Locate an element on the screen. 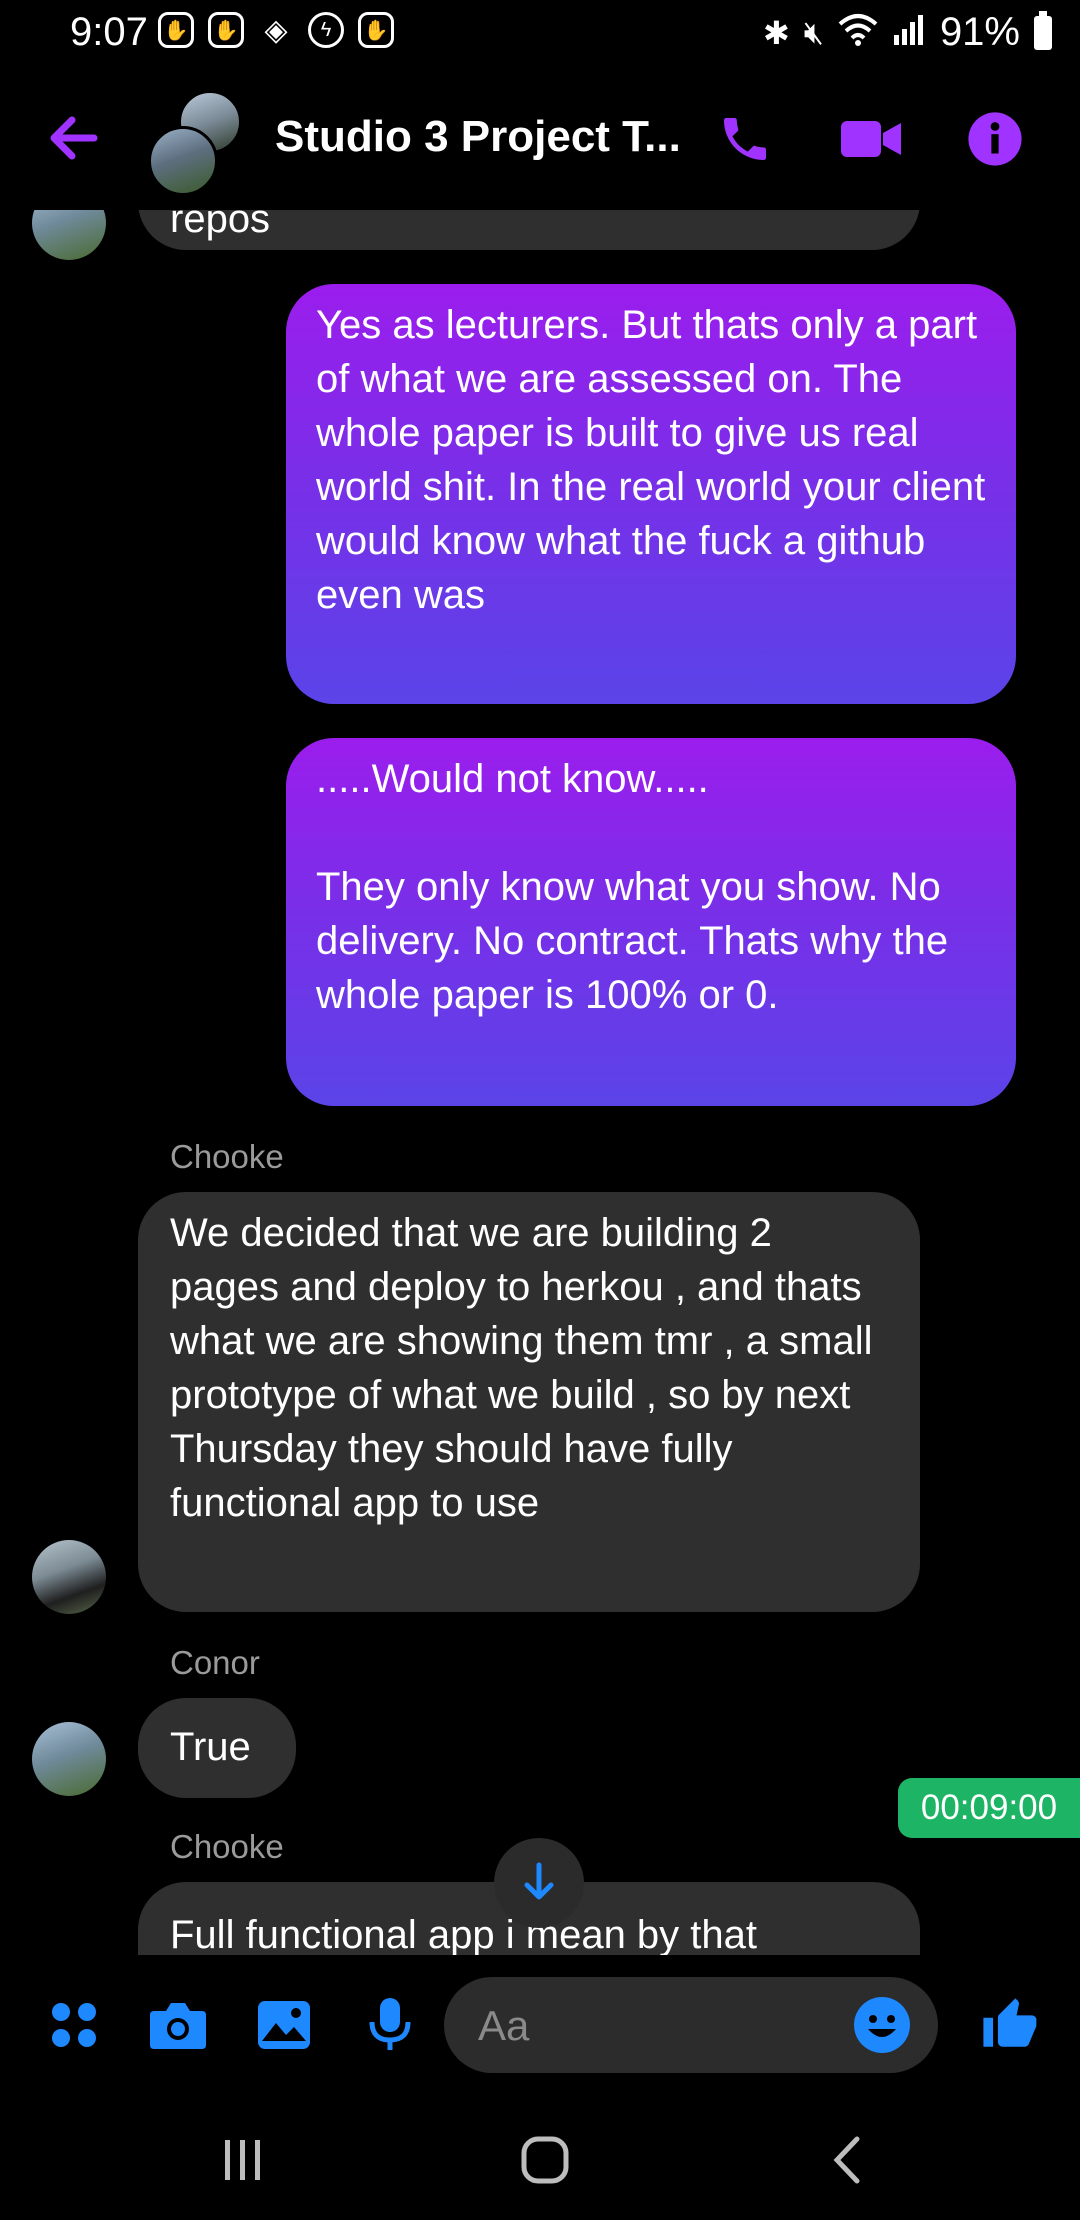 Image resolution: width=1080 pixels, height=2220 pixels. battery-percent: 91% is located at coordinates (979, 32).